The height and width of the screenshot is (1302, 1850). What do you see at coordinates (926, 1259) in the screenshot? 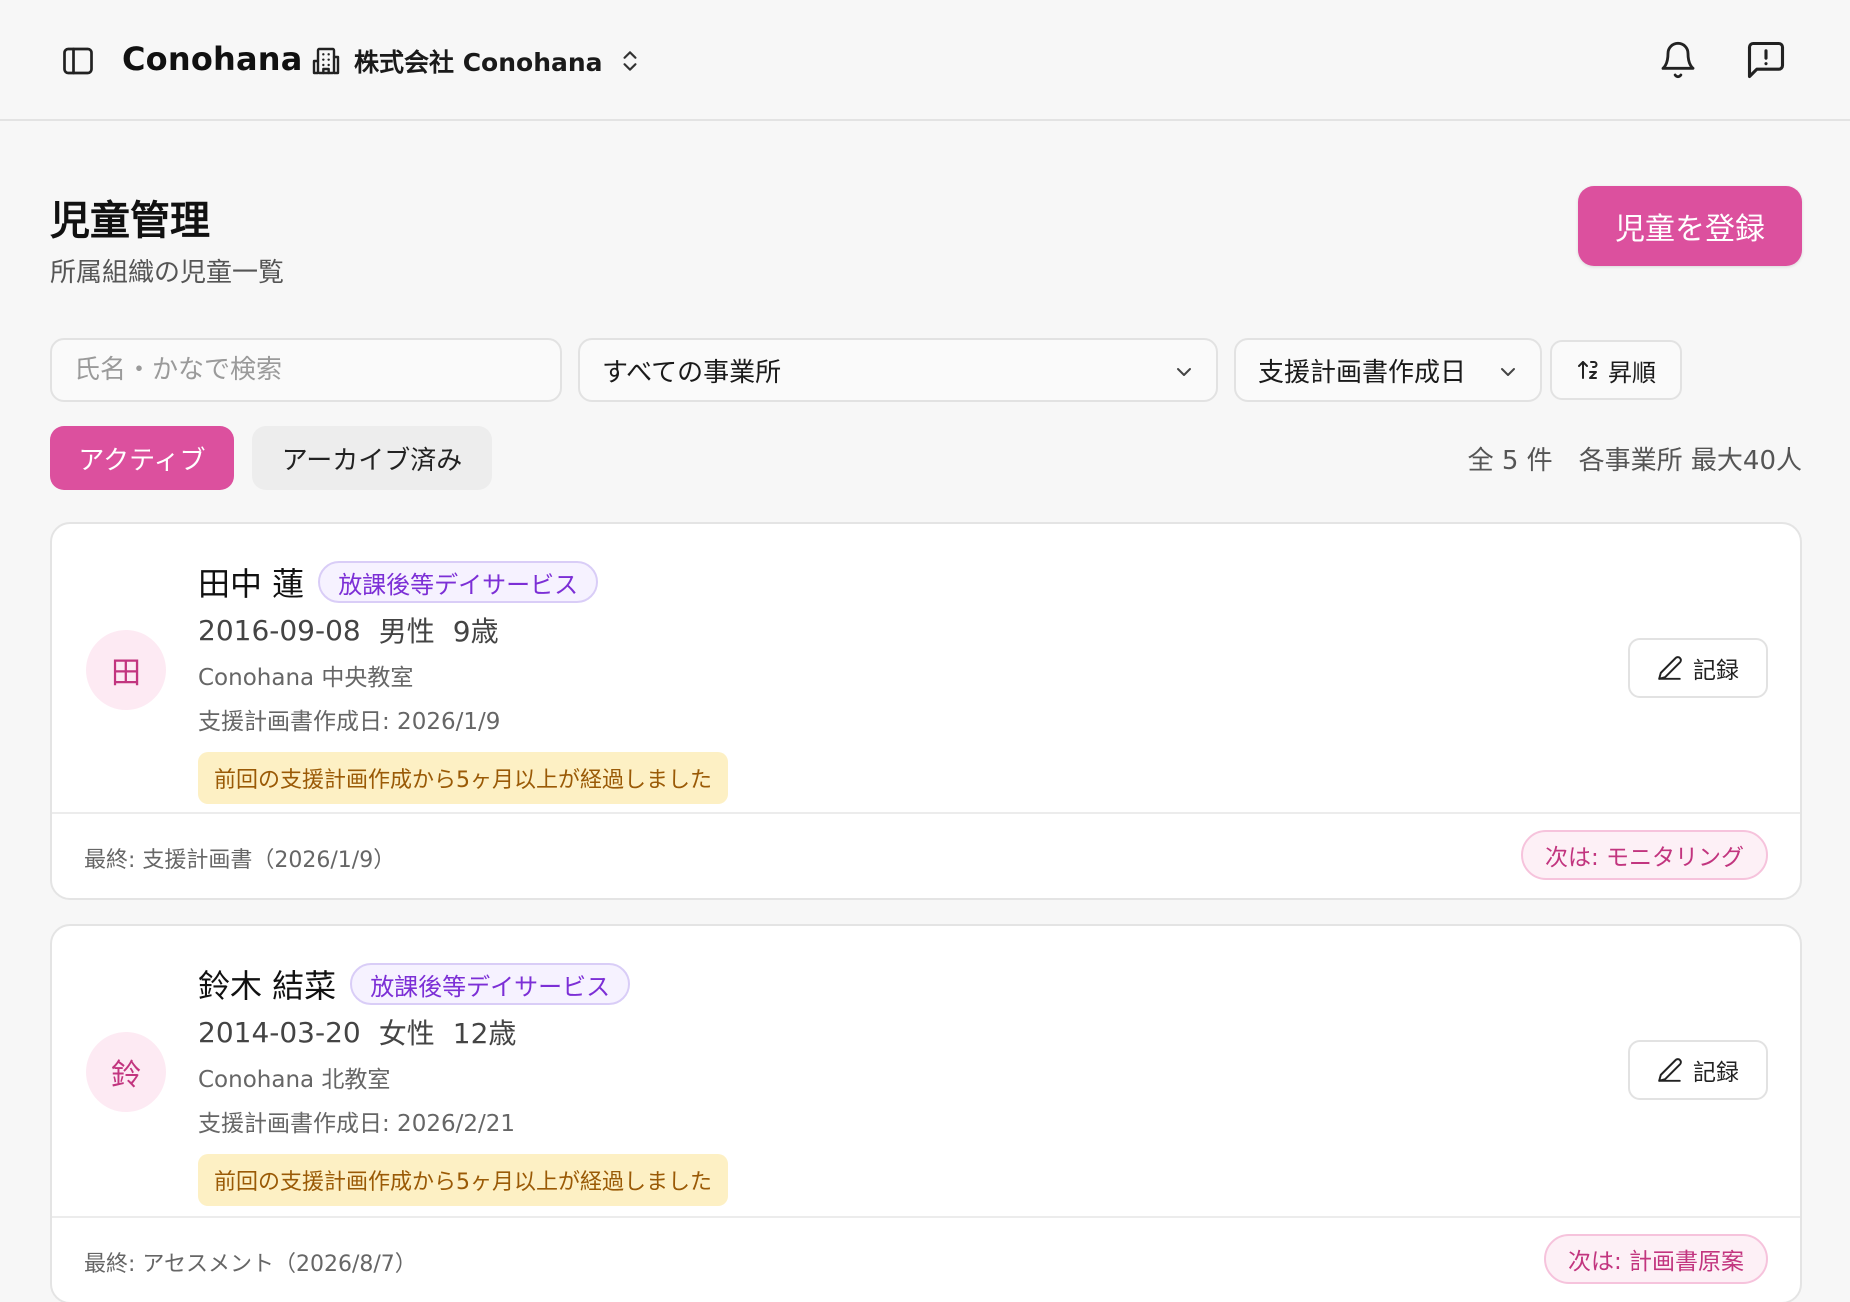
I see `card-footer: 最終: アセスメント（2026/8/7） 次は: 計画書原案` at bounding box center [926, 1259].